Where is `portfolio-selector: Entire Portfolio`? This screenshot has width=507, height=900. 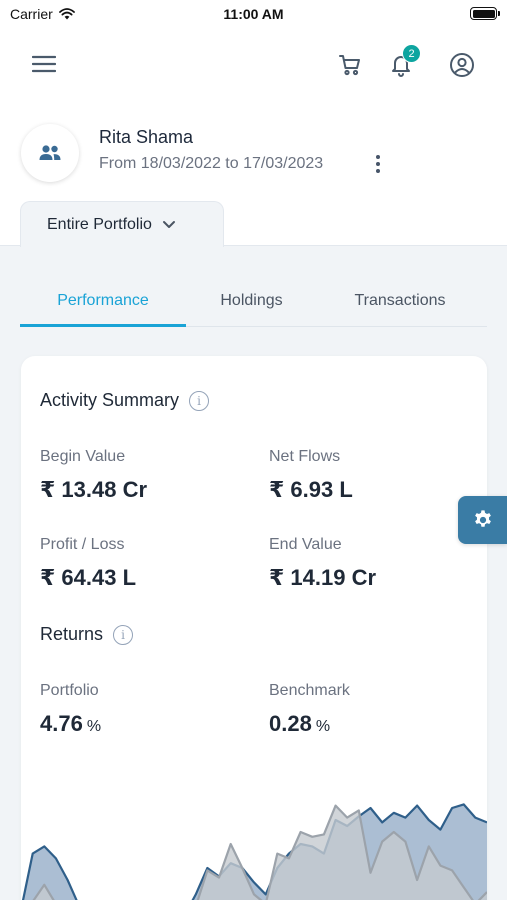
portfolio-selector: Entire Portfolio is located at coordinates (122, 224).